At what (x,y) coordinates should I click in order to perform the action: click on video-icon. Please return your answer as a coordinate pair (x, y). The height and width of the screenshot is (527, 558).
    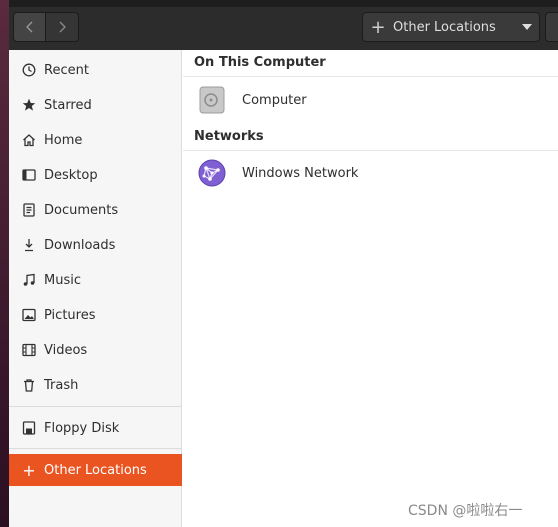
    Looking at the image, I should click on (29, 350).